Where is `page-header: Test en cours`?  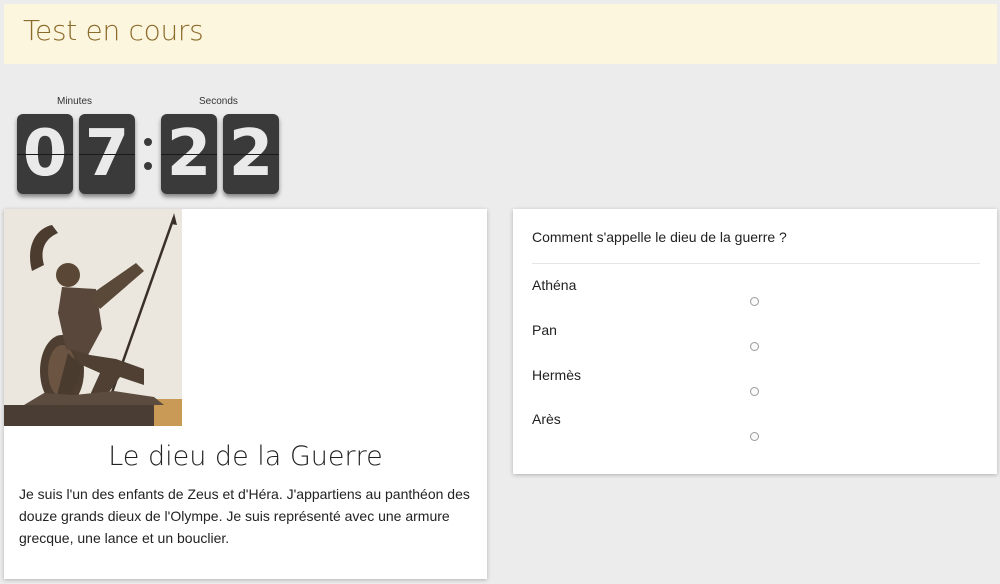
page-header: Test en cours is located at coordinates (500, 34).